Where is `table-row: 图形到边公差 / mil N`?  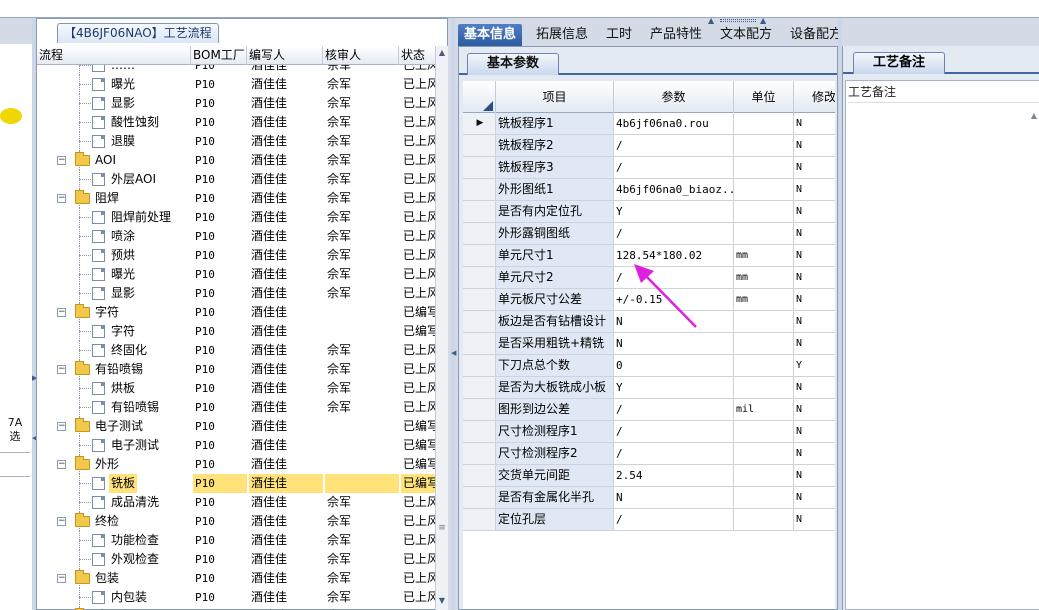
table-row: 图形到边公差 / mil N is located at coordinates (649, 410).